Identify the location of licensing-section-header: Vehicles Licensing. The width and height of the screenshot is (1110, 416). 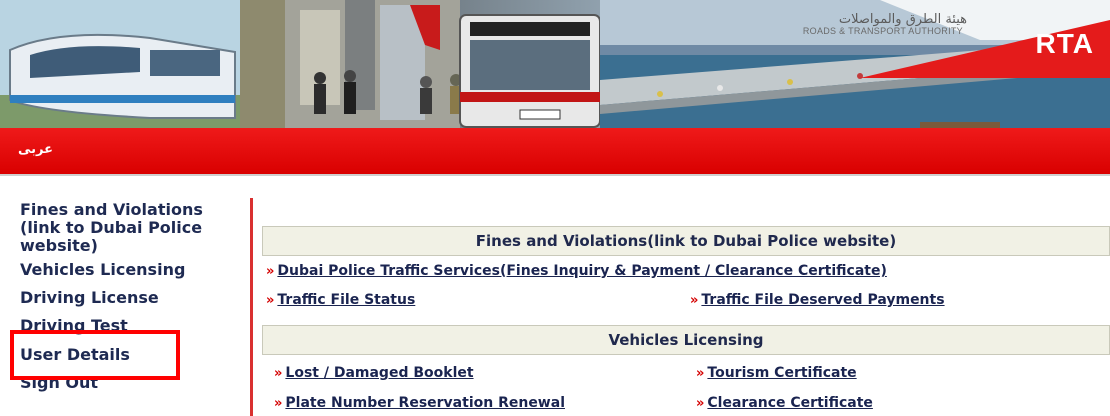
(686, 340).